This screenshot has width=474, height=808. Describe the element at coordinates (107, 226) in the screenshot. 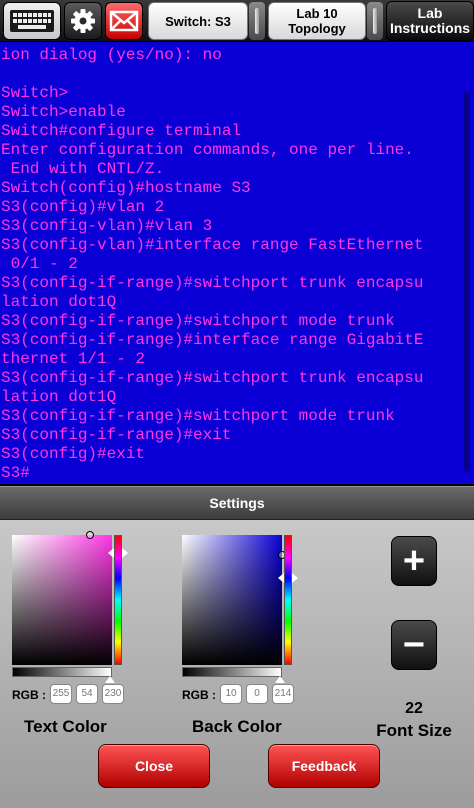

I see `terminal-line: S3(config-vlan)#vlan 3` at that location.